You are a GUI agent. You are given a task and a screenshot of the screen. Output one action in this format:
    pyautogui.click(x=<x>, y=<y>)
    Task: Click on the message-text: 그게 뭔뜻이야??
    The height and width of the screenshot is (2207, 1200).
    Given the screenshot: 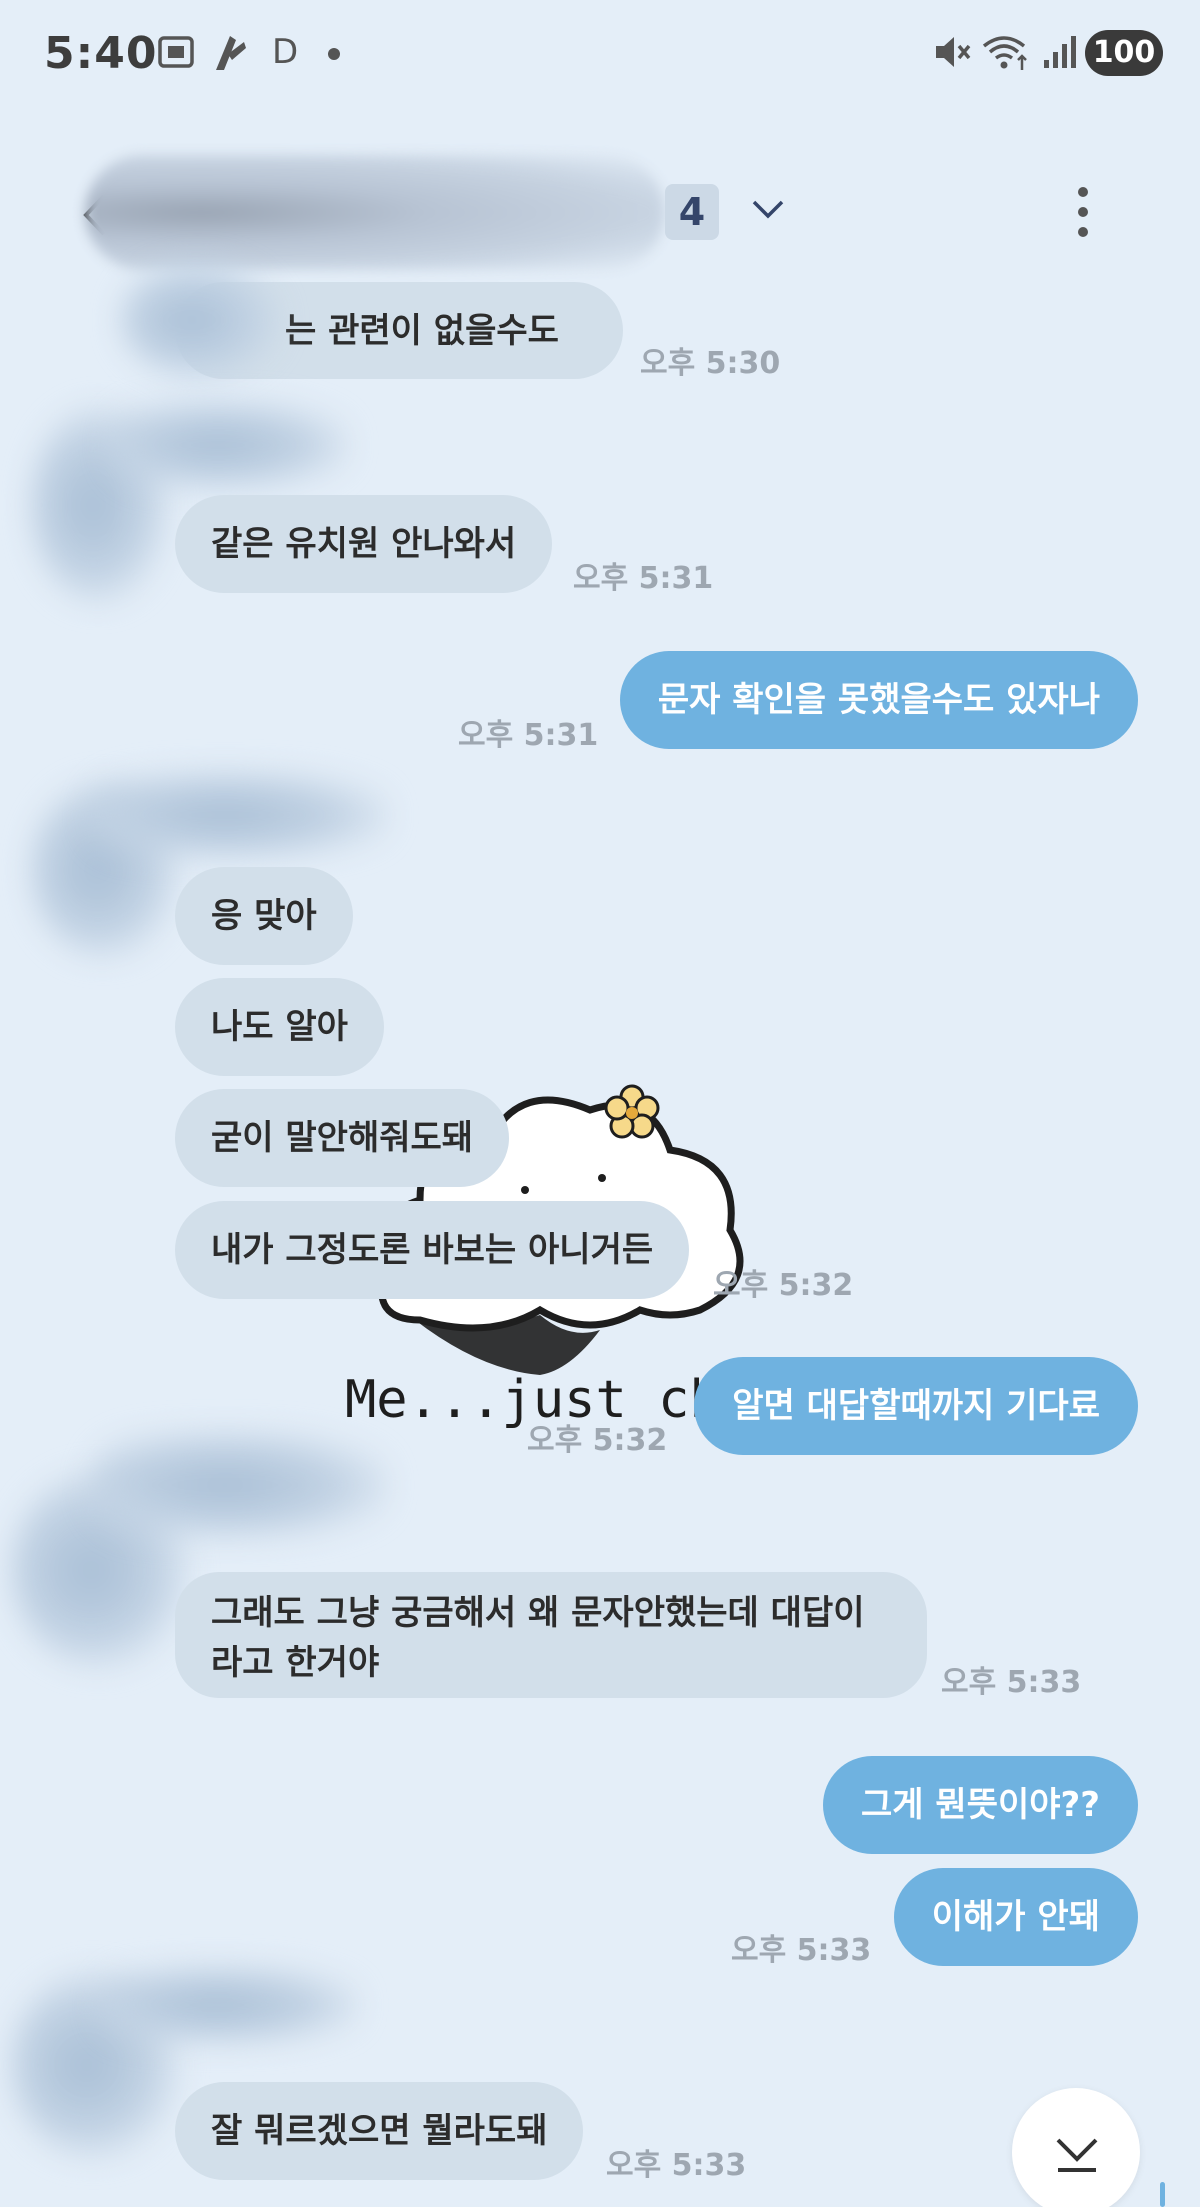 What is the action you would take?
    pyautogui.click(x=980, y=1805)
    